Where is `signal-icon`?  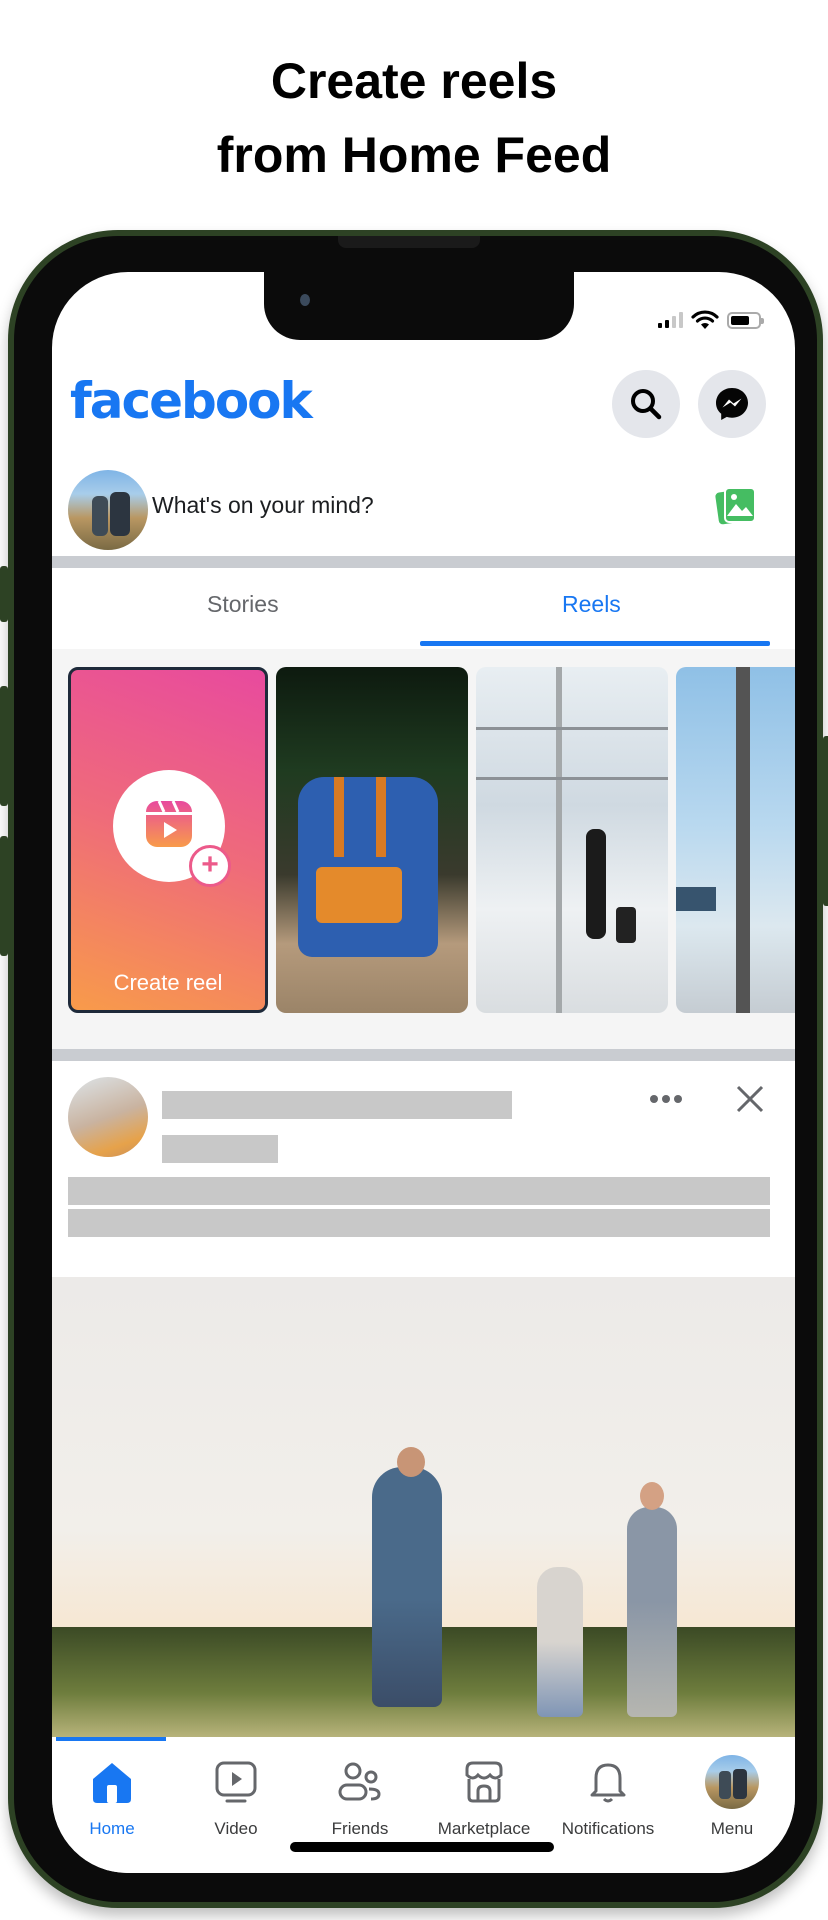
signal-icon is located at coordinates (670, 320).